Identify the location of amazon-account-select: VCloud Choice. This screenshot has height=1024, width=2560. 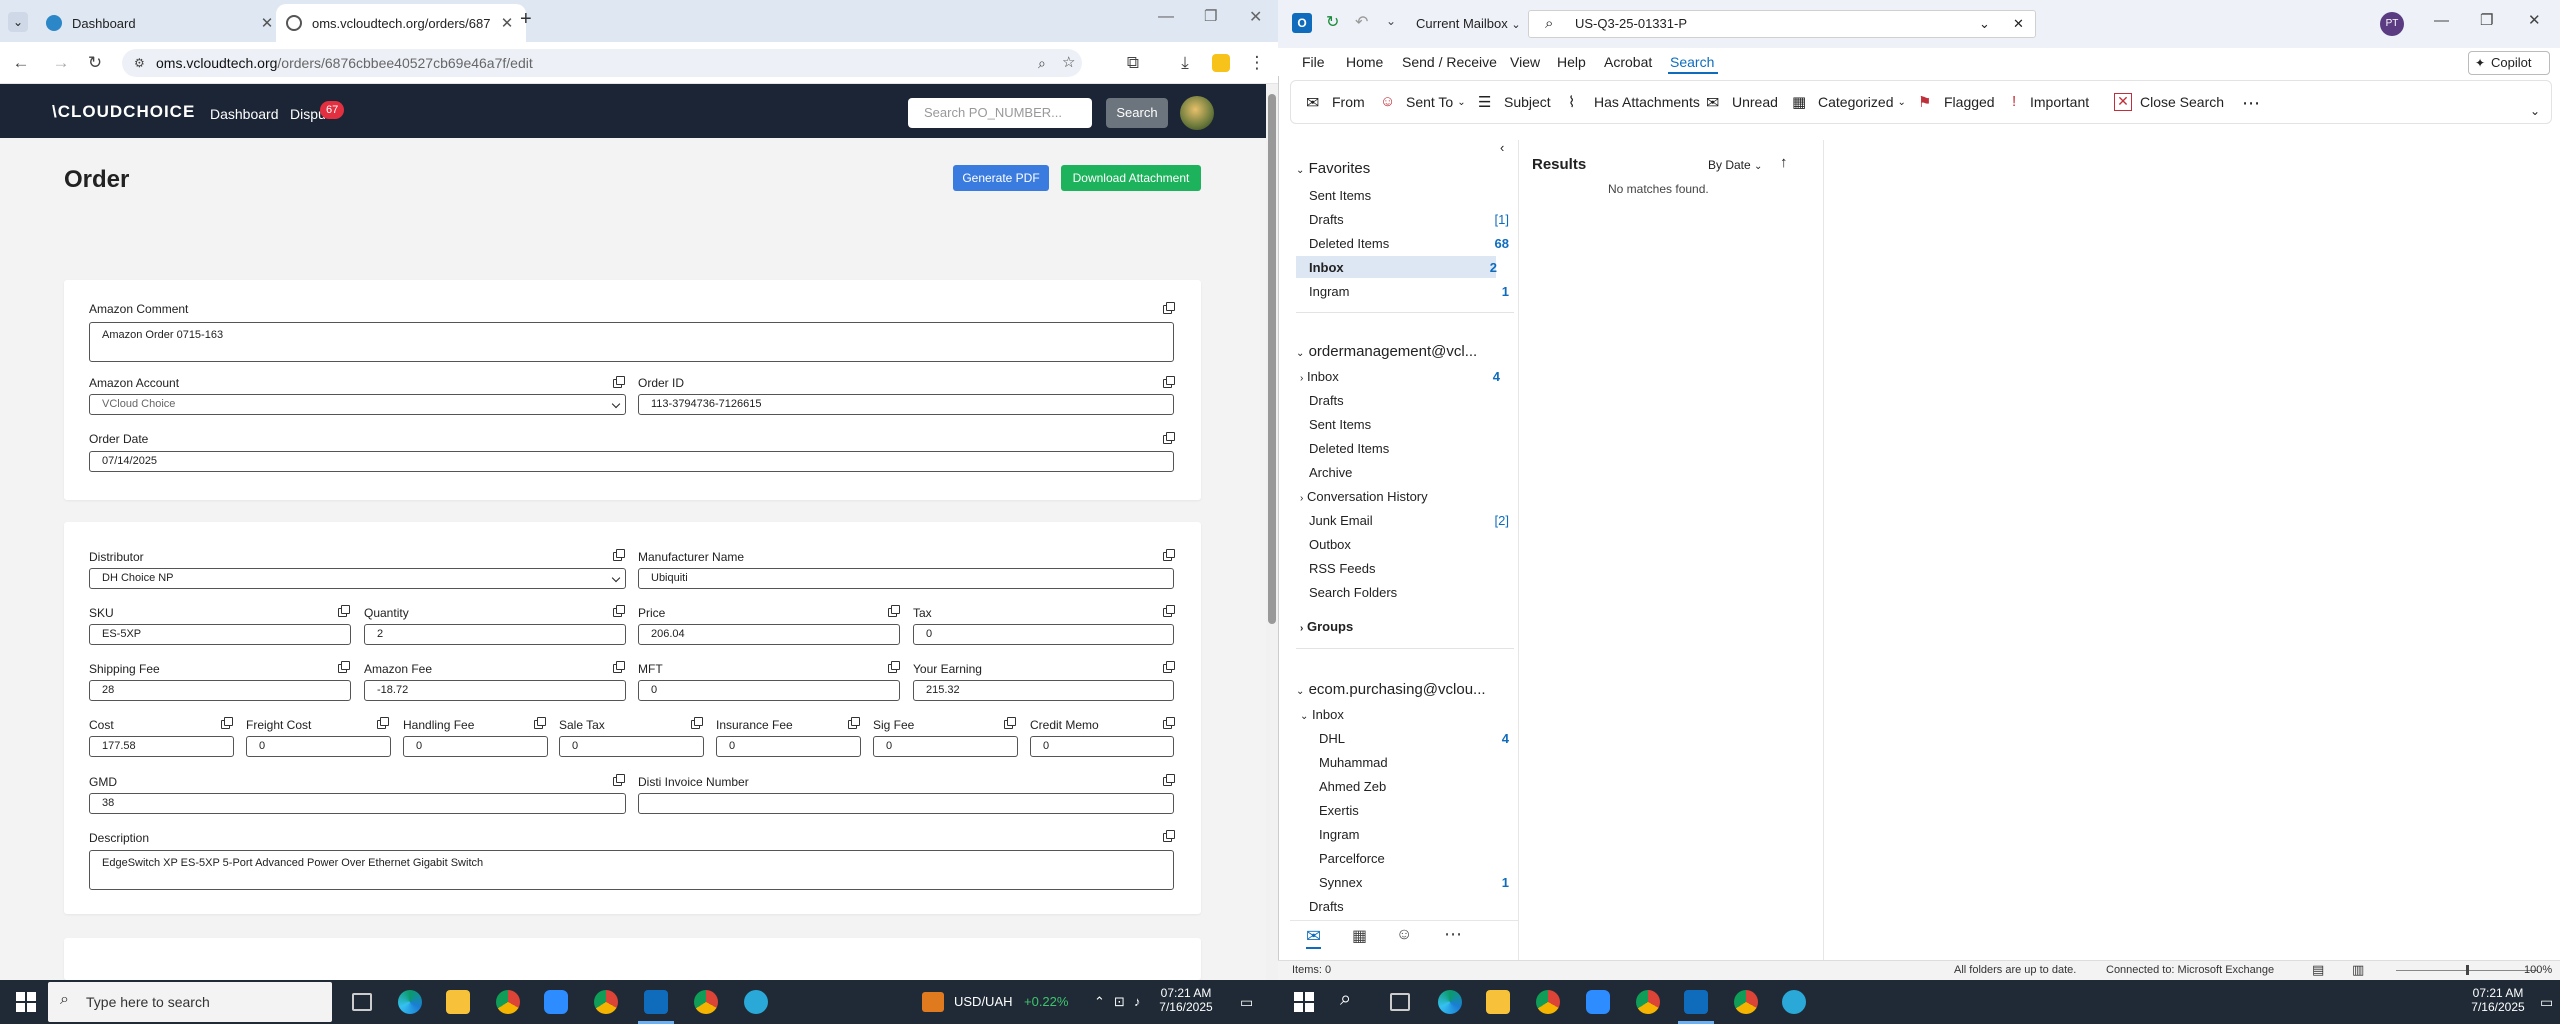
(357, 404).